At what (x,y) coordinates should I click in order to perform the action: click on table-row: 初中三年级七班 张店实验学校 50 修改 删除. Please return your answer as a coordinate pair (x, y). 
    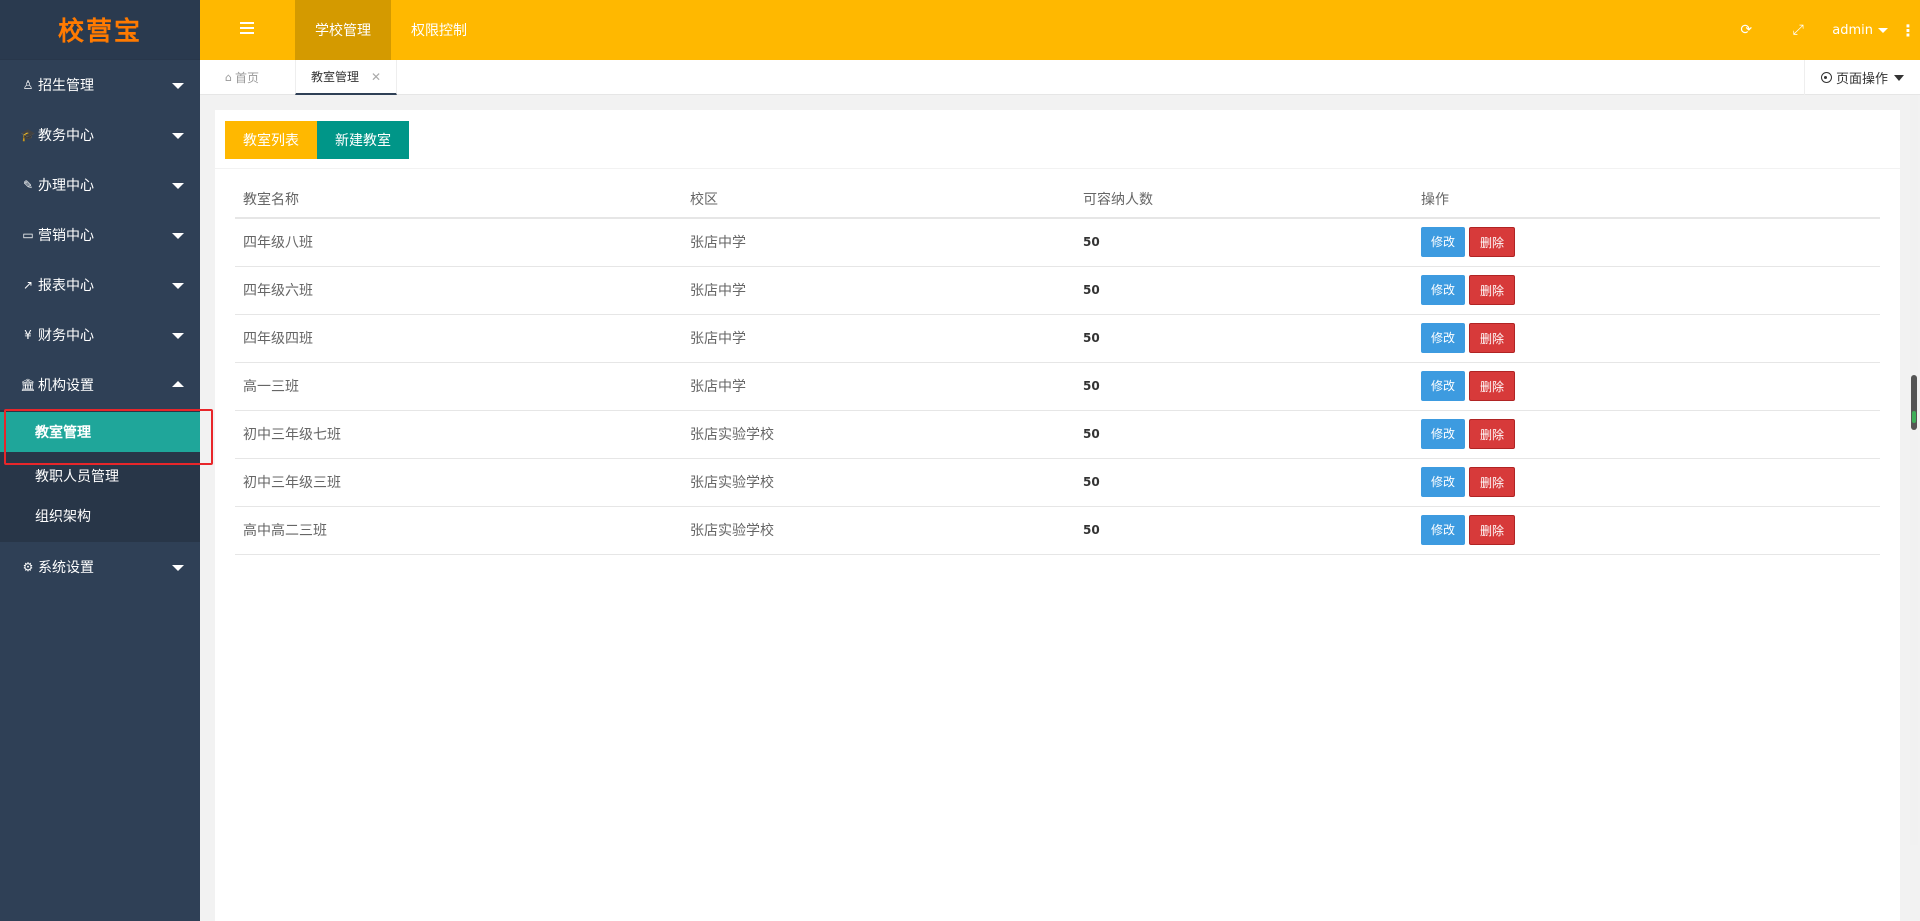
    Looking at the image, I should click on (1057, 434).